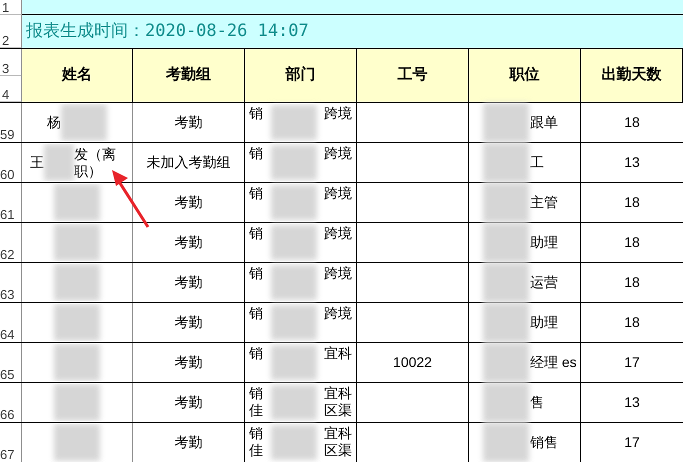  What do you see at coordinates (189, 75) in the screenshot?
I see `column-header: 考勤组` at bounding box center [189, 75].